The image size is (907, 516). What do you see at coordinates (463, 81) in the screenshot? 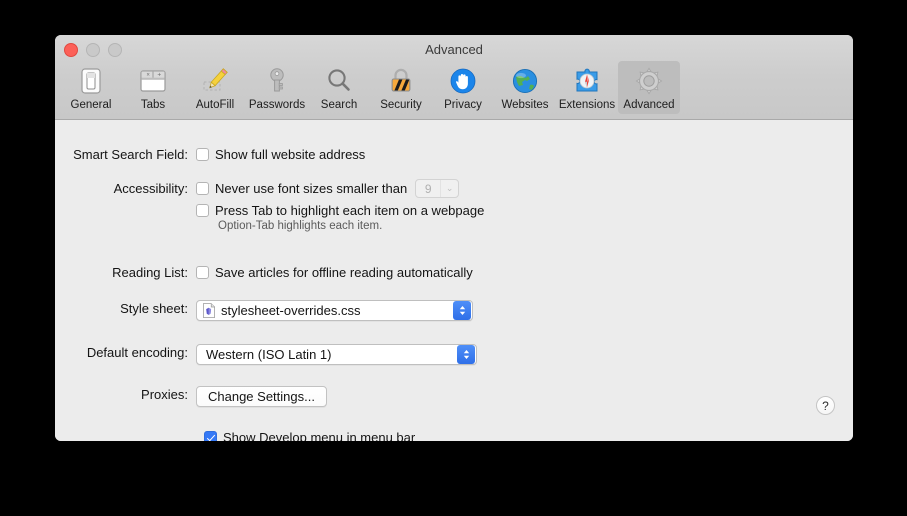
I see `privacy-icon` at bounding box center [463, 81].